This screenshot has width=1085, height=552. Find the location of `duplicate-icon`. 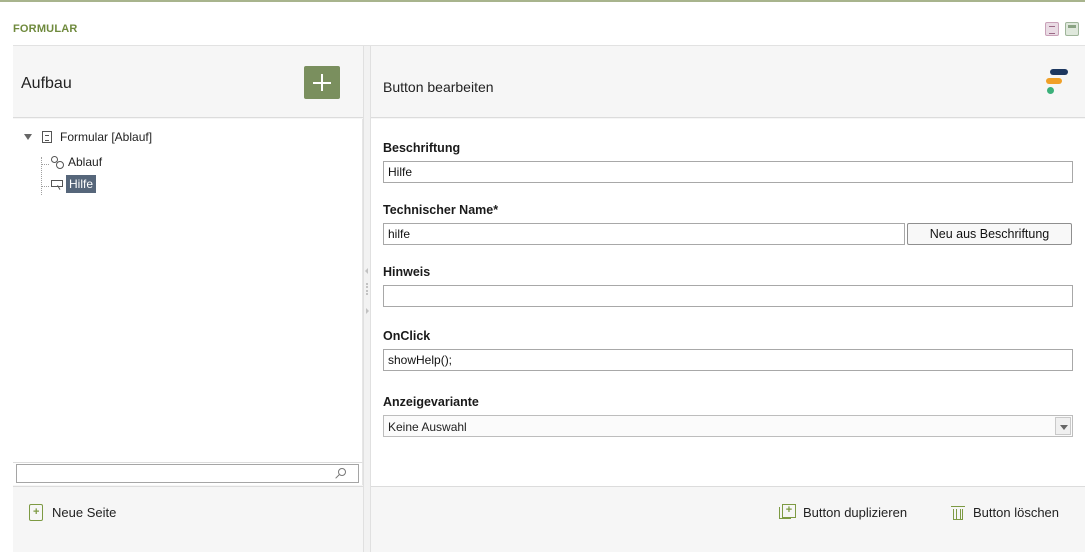

duplicate-icon is located at coordinates (787, 512).